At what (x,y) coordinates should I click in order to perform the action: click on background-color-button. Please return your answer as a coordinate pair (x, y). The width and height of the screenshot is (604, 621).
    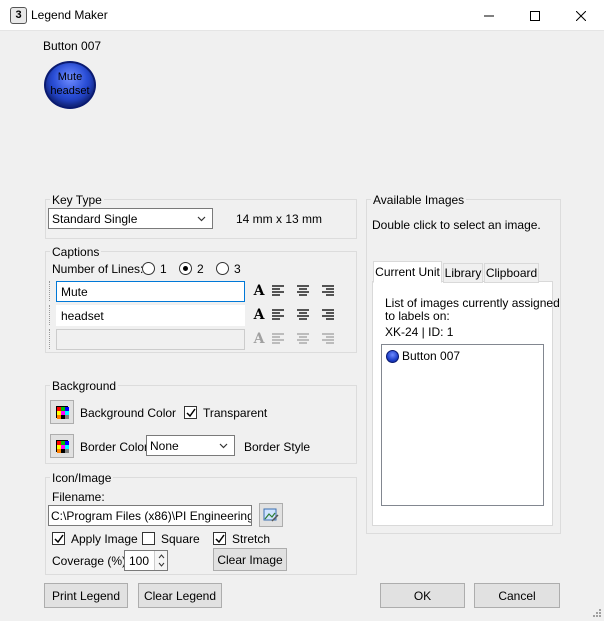
    Looking at the image, I should click on (62, 412).